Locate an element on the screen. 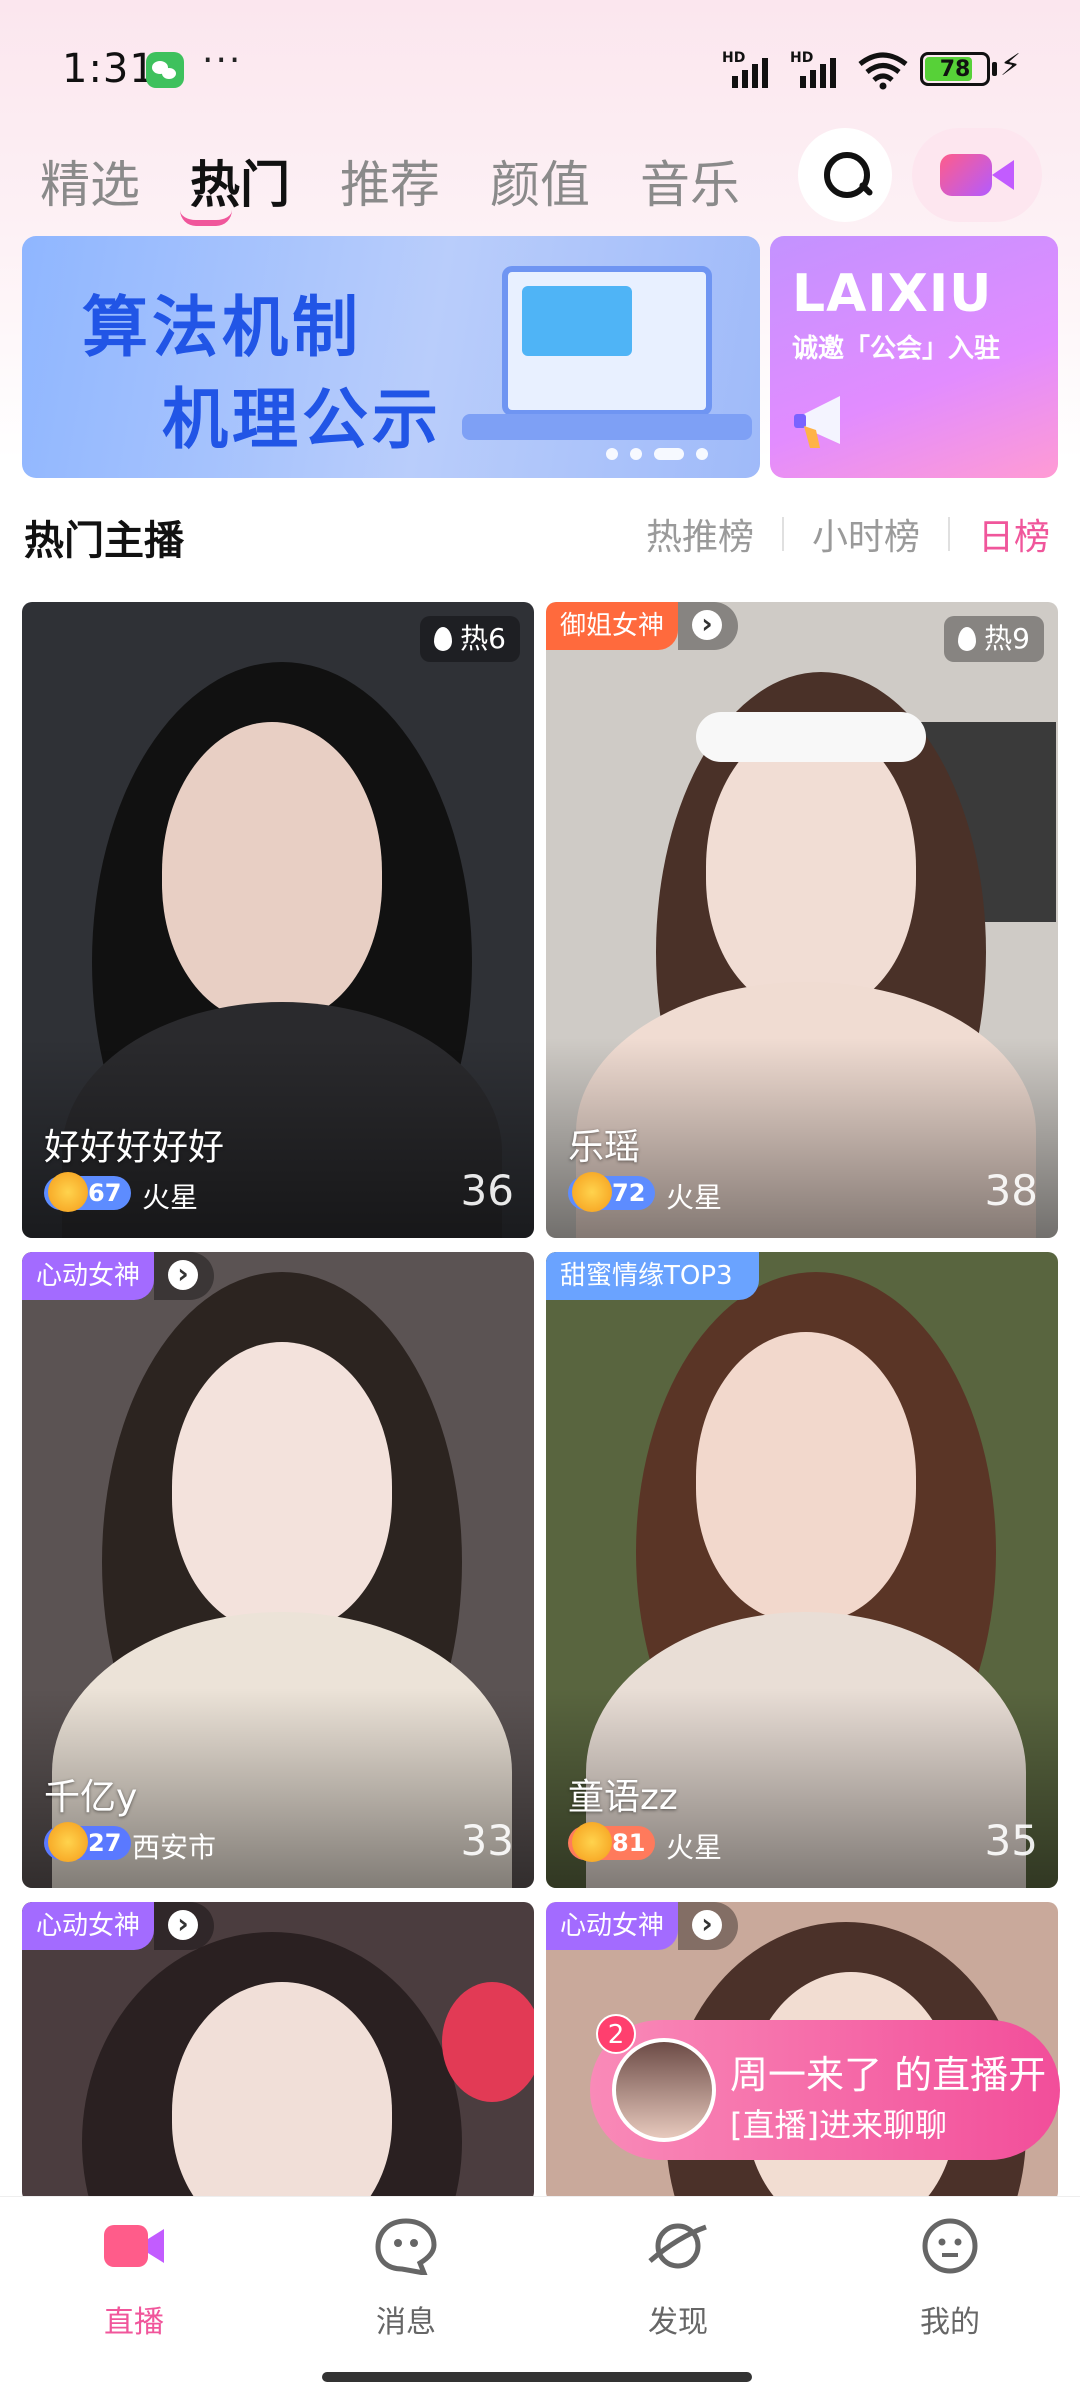 This screenshot has width=1080, height=2400. card-category-tag: 御姐女神 is located at coordinates (642, 626).